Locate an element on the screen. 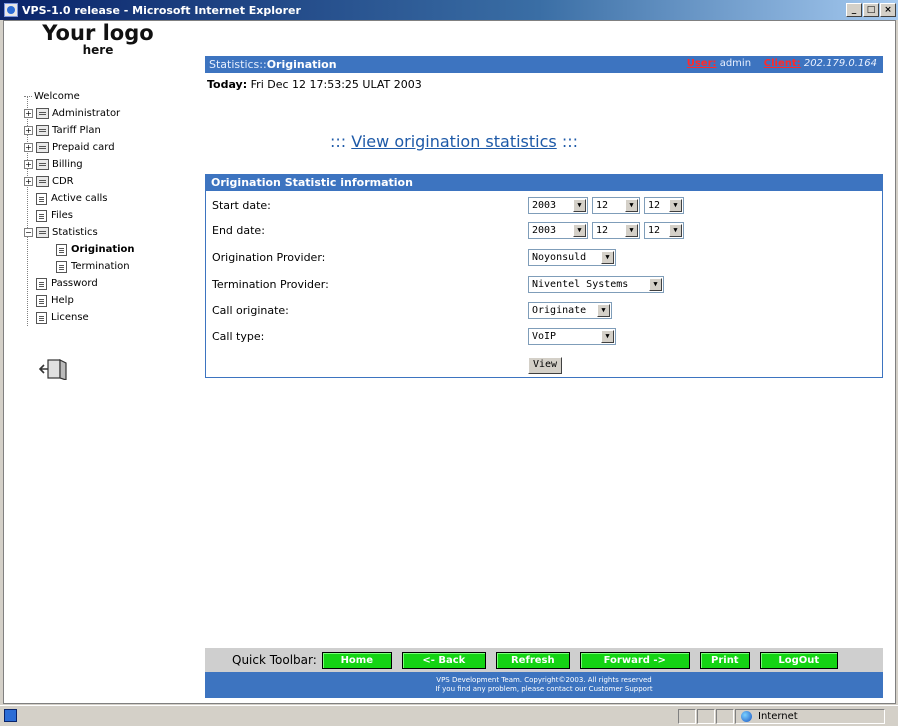 Image resolution: width=898 pixels, height=726 pixels. logout-button: LogOut is located at coordinates (798, 660).